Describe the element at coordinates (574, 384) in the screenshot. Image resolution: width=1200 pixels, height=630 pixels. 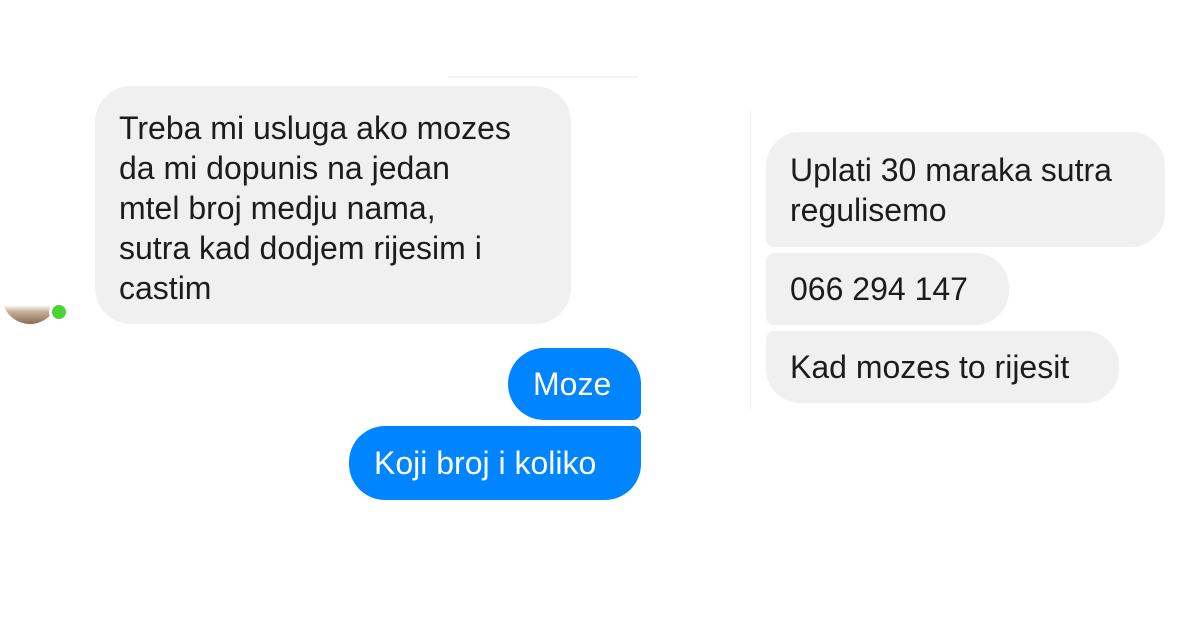
I see `message-bubble-outgoing: Moze` at that location.